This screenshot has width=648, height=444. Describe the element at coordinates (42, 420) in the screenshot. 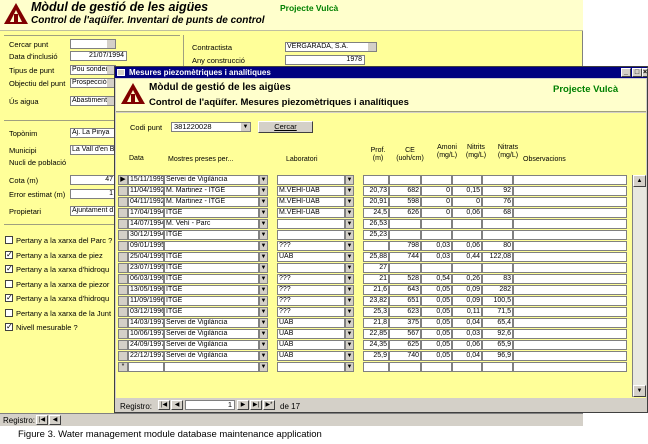

I see `first-record-button: |◀` at that location.